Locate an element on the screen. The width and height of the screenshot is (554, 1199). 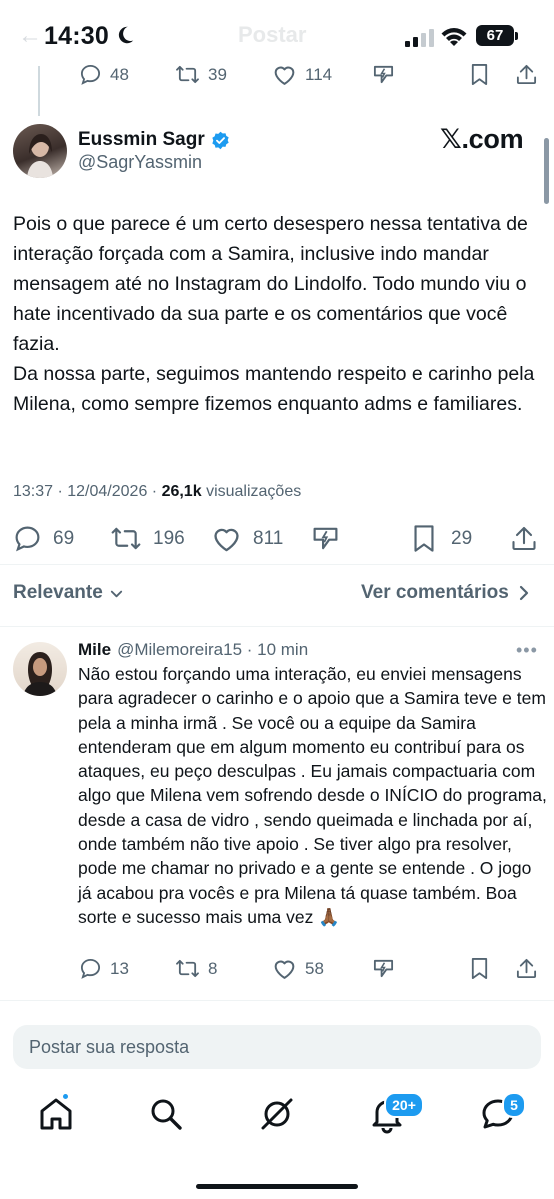
tab-notifications: 20+ is located at coordinates (395, 1113).